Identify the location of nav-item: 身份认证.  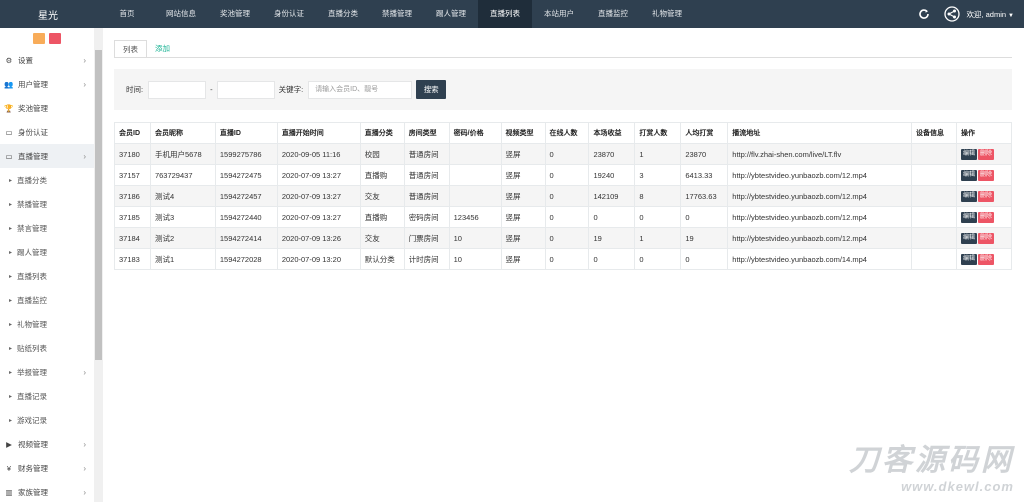
(289, 14).